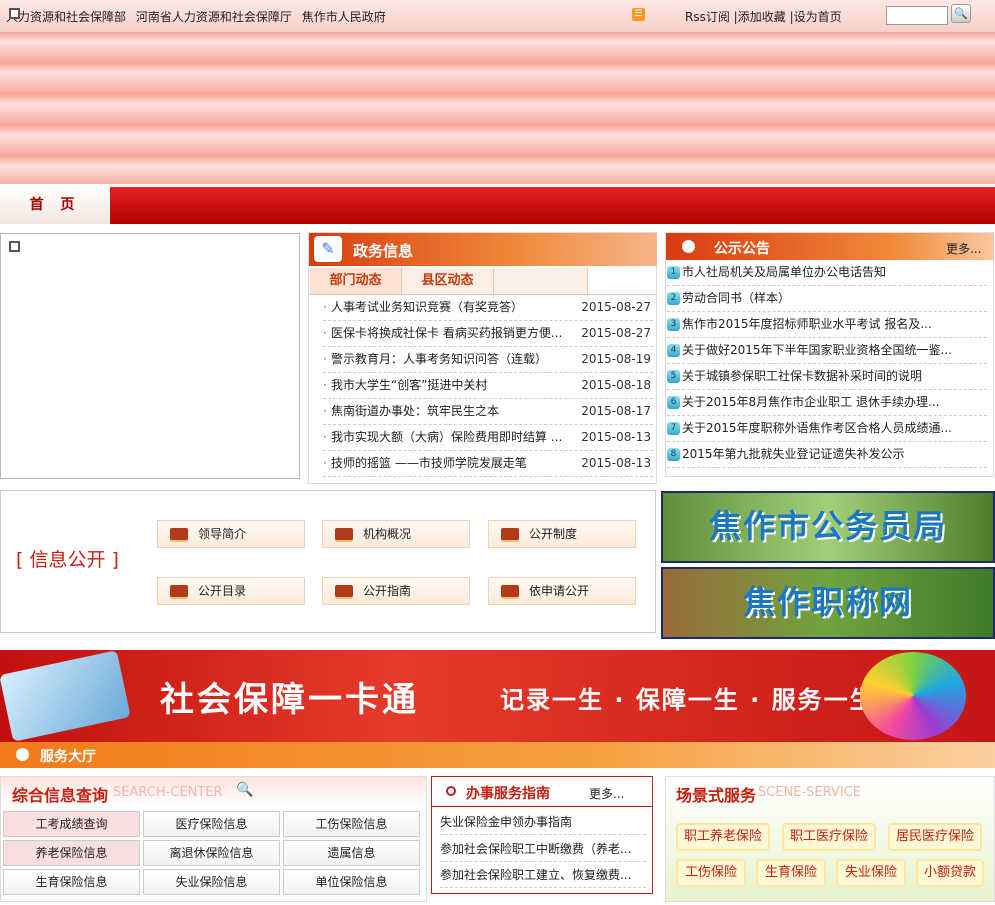  I want to click on news-pen-icon: ✎, so click(328, 249).